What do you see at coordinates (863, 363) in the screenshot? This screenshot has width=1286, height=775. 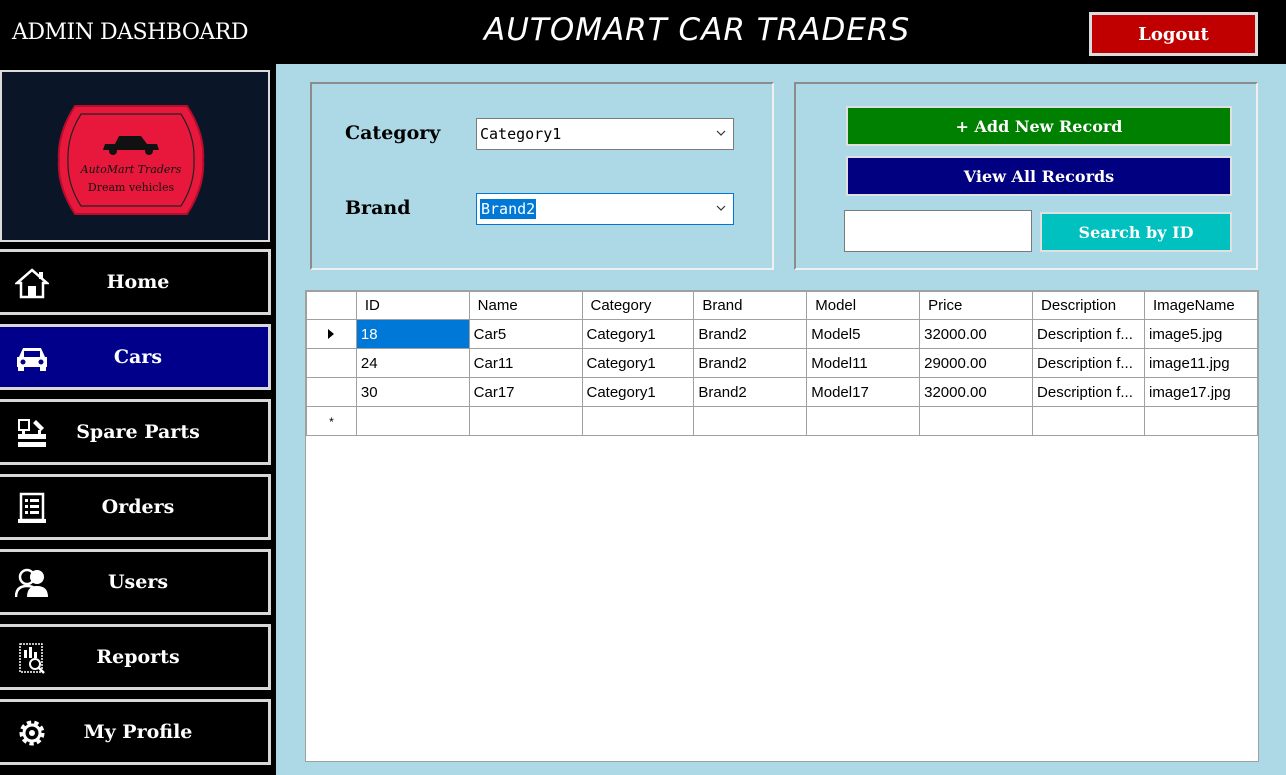 I see `table-cell: Model11` at bounding box center [863, 363].